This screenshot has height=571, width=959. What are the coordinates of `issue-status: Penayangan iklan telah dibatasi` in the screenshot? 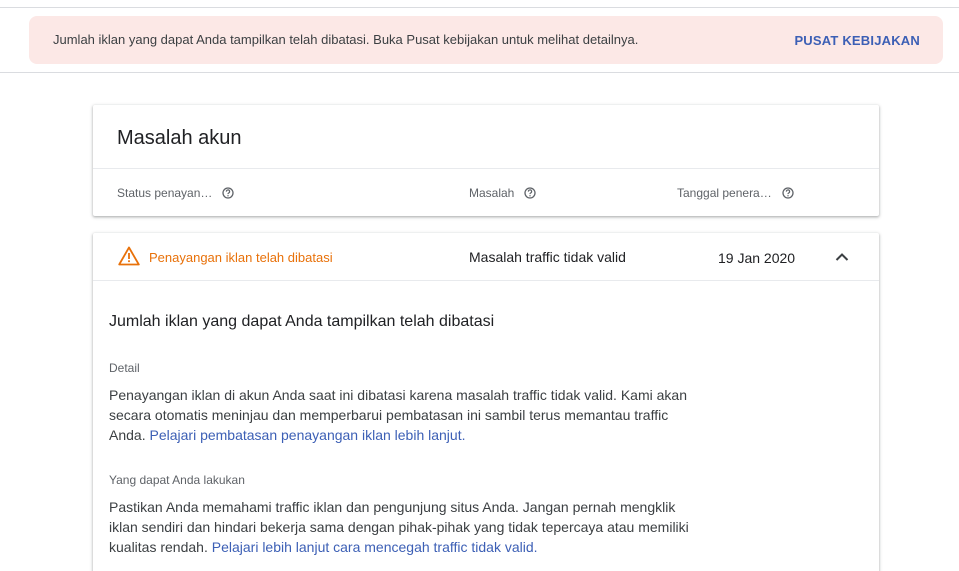 It's located at (241, 257).